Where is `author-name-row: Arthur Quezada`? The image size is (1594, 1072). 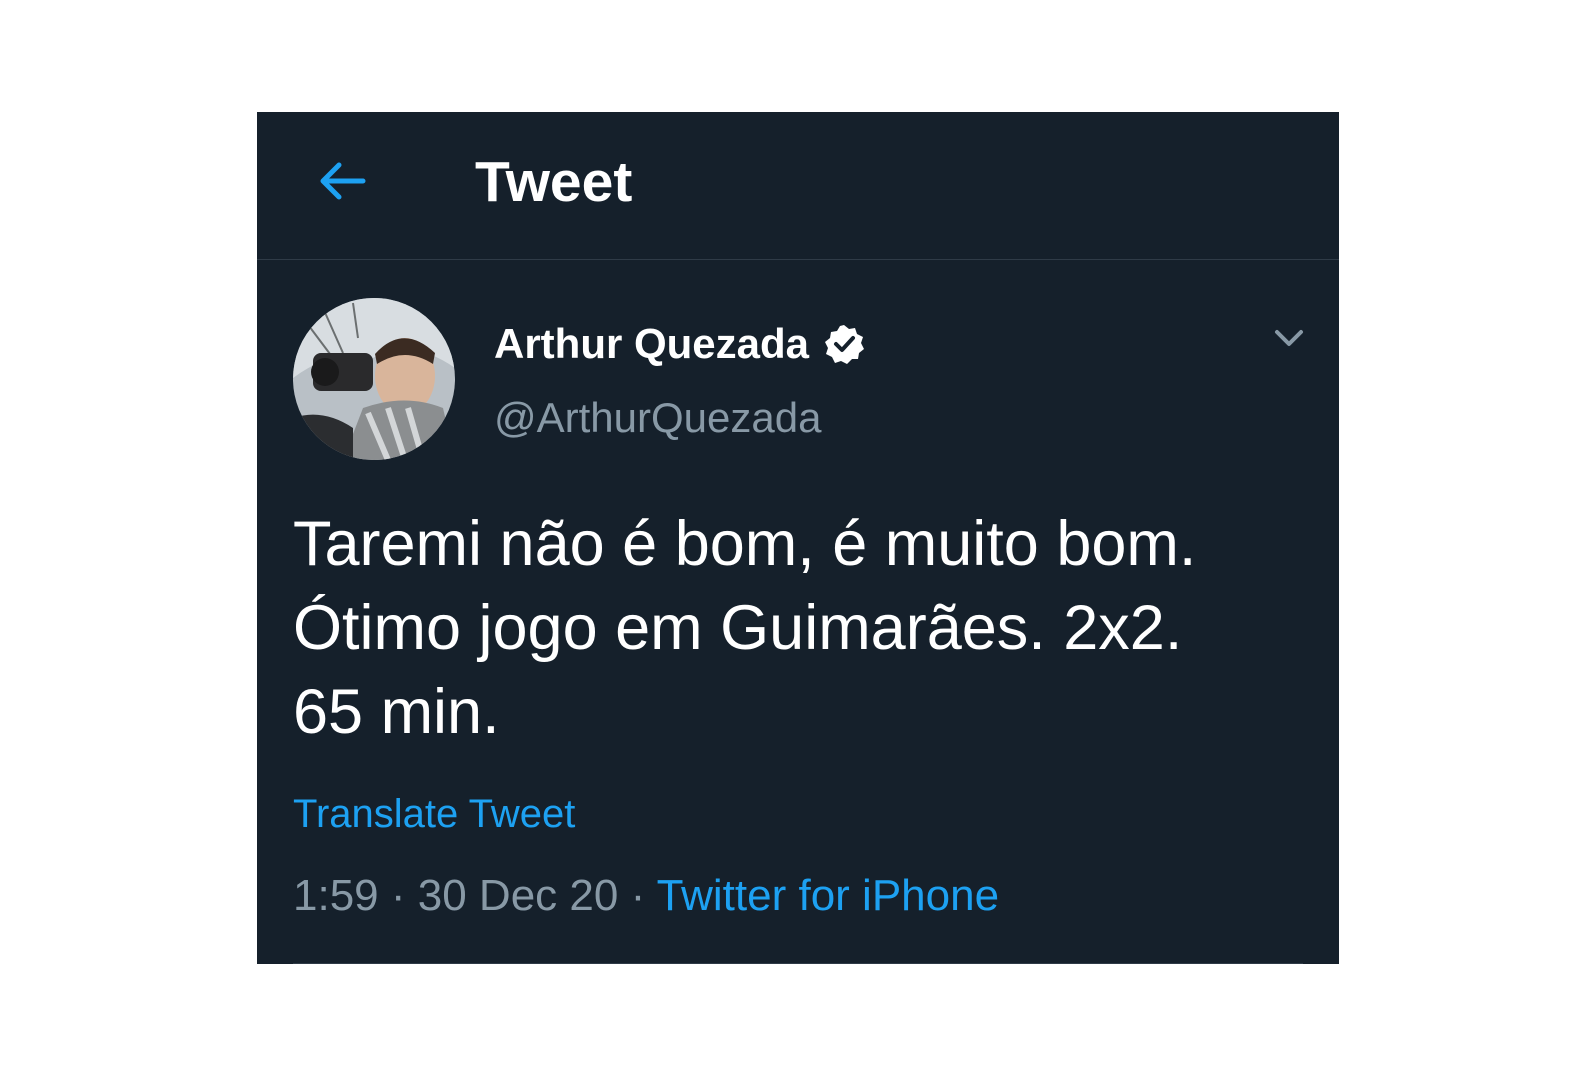
author-name-row: Arthur Quezada is located at coordinates (679, 344).